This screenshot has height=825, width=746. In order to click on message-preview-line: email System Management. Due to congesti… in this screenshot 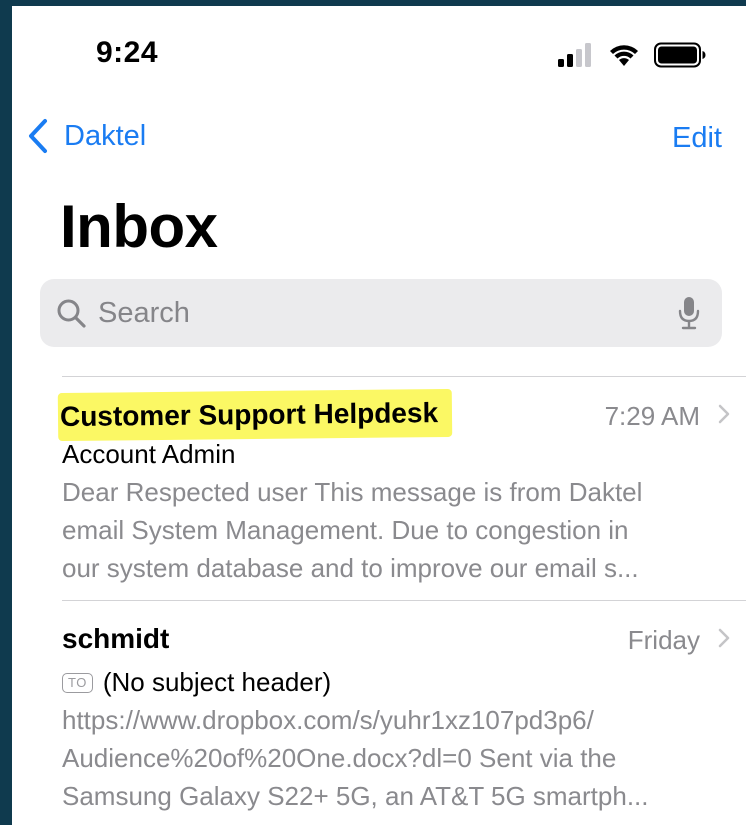, I will do `click(345, 530)`.